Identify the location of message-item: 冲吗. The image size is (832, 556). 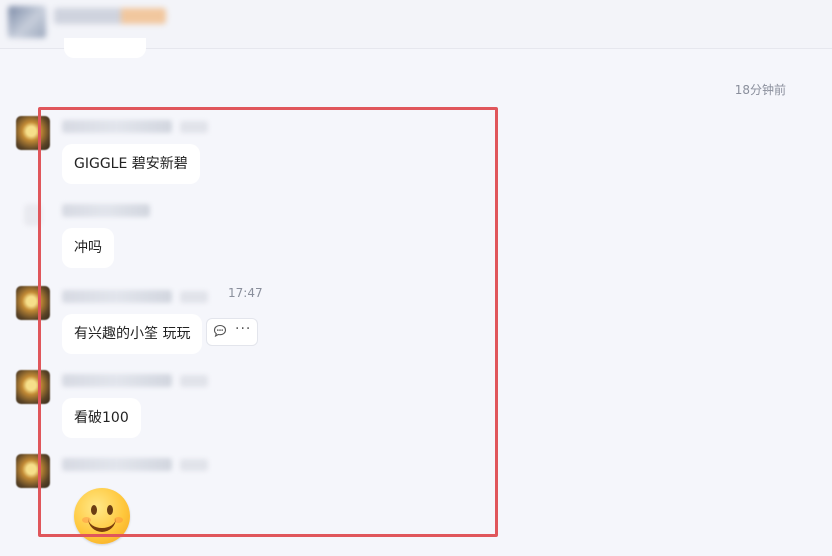
(416, 240).